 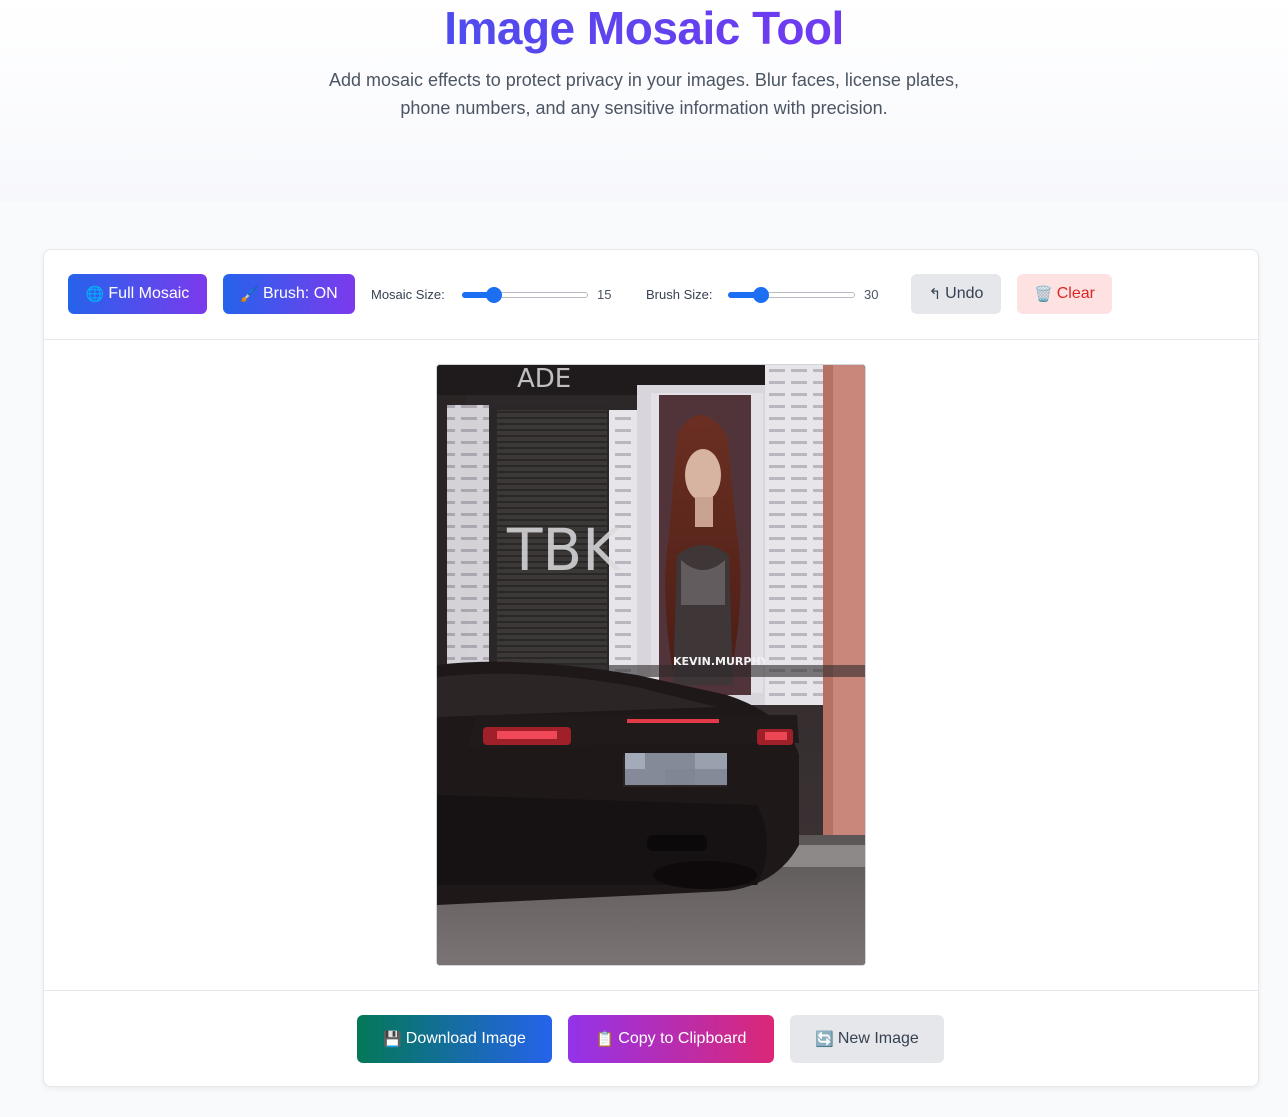 What do you see at coordinates (1075, 293) in the screenshot?
I see `clear-label: Clear` at bounding box center [1075, 293].